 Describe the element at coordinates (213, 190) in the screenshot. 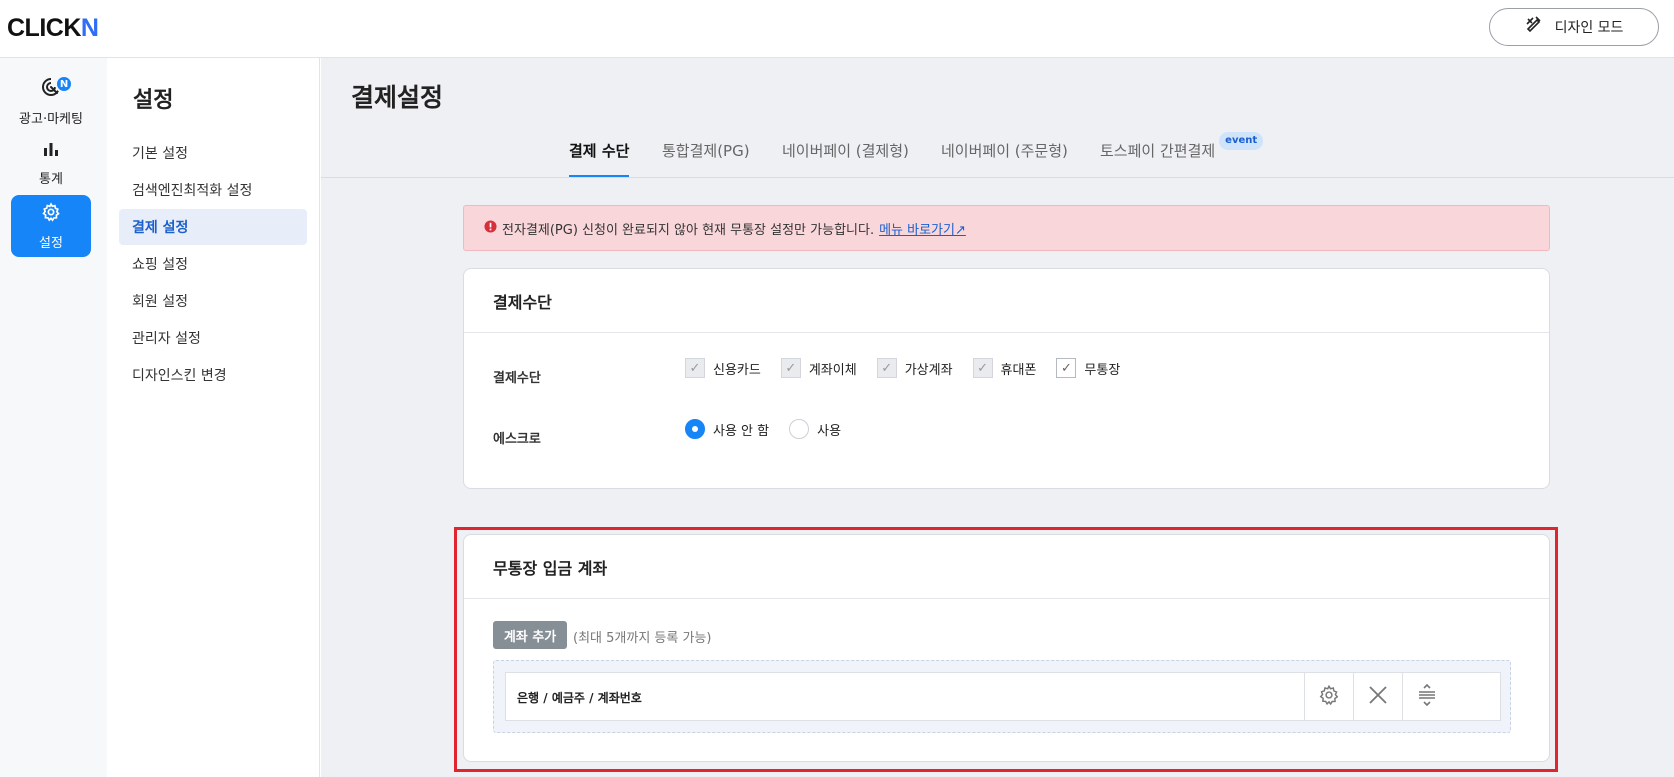

I see `sidebar-item-seo: 검색엔진최적화 설정` at that location.